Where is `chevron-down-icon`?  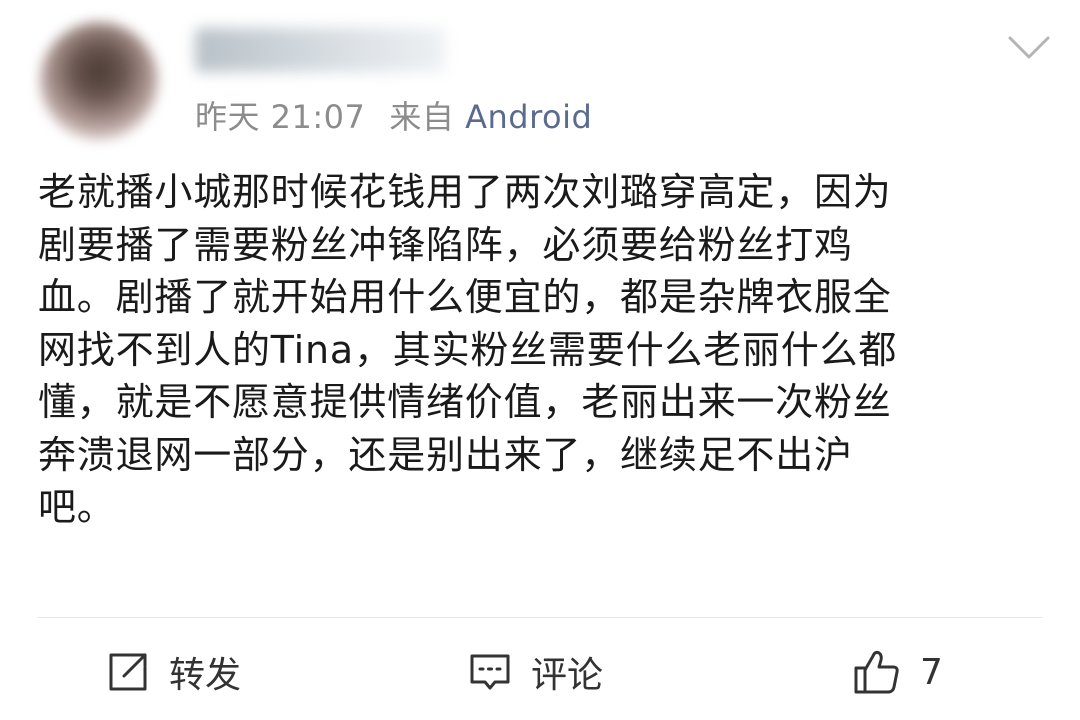
chevron-down-icon is located at coordinates (1029, 47).